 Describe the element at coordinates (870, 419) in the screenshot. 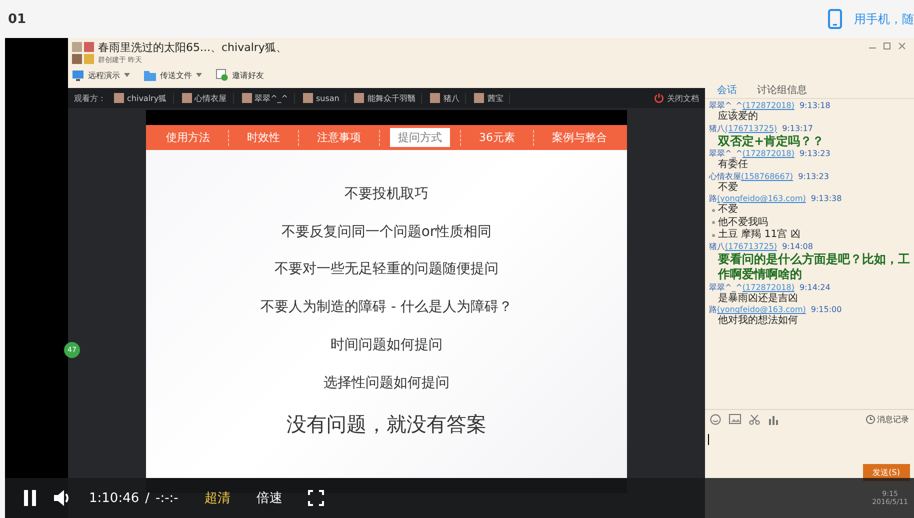

I see `clock-icon` at that location.